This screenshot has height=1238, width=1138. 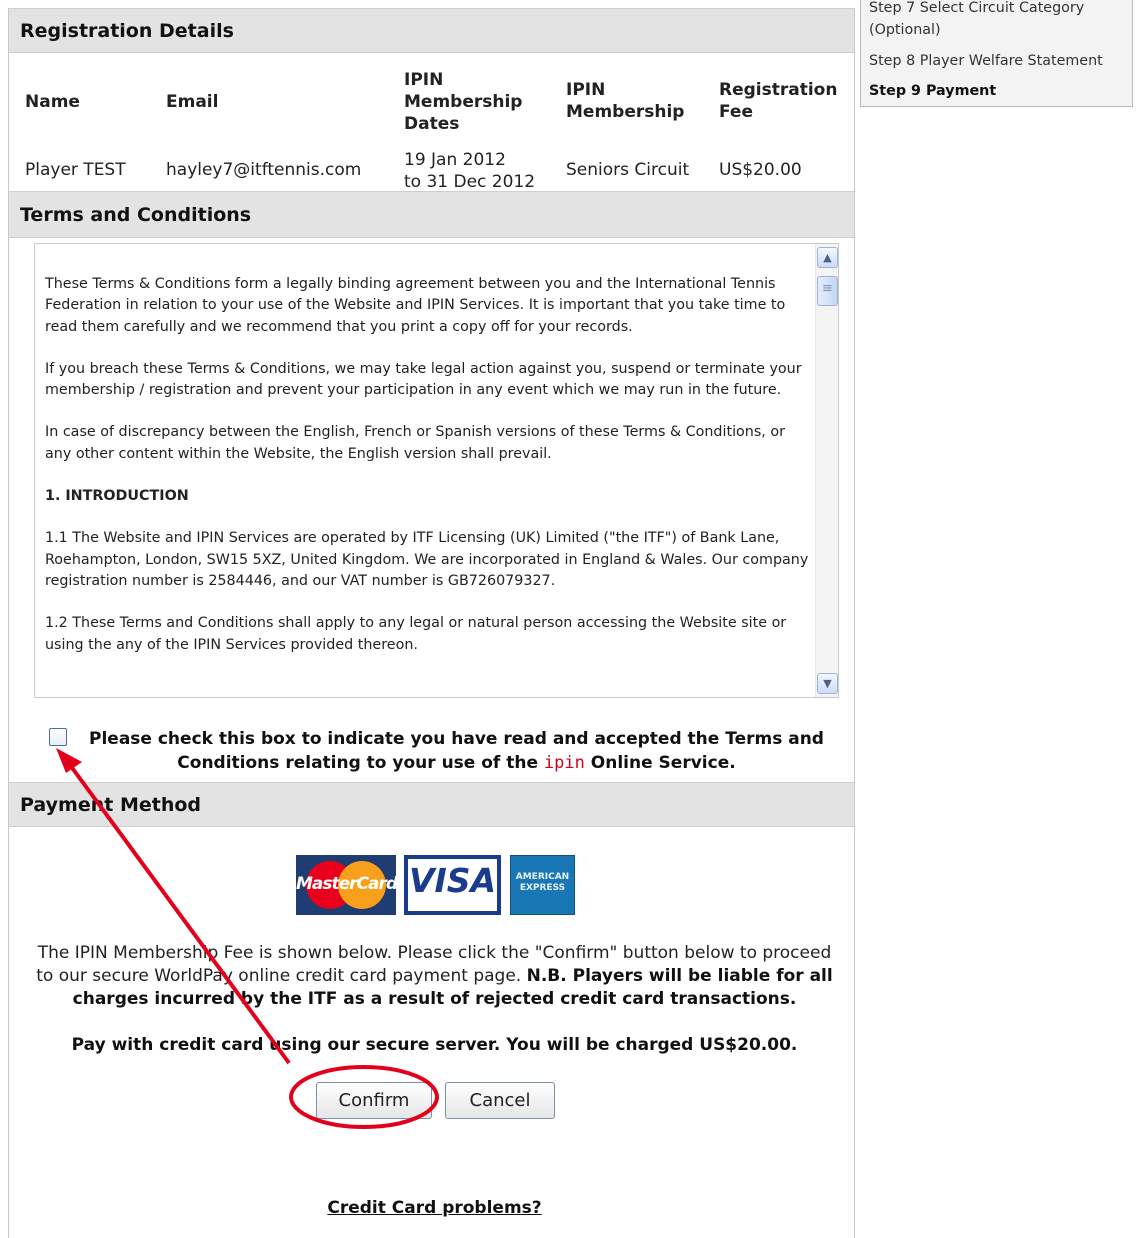 What do you see at coordinates (75, 170) in the screenshot?
I see `player-name: Player TEST` at bounding box center [75, 170].